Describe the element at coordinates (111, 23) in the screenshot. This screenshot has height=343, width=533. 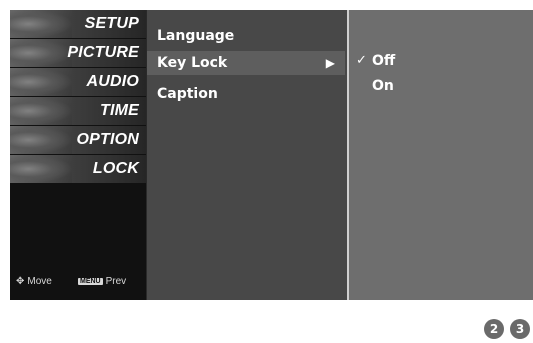
I see `menu-item-label: SETUP` at that location.